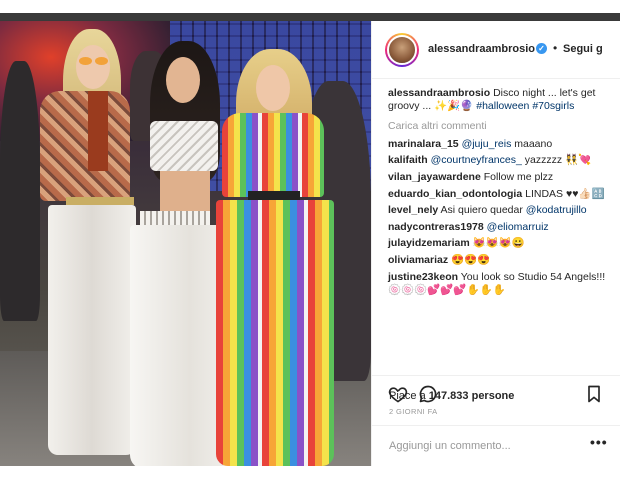 This screenshot has width=620, height=481. Describe the element at coordinates (436, 227) in the screenshot. I see `comment-username: nadycontreras1978` at that location.